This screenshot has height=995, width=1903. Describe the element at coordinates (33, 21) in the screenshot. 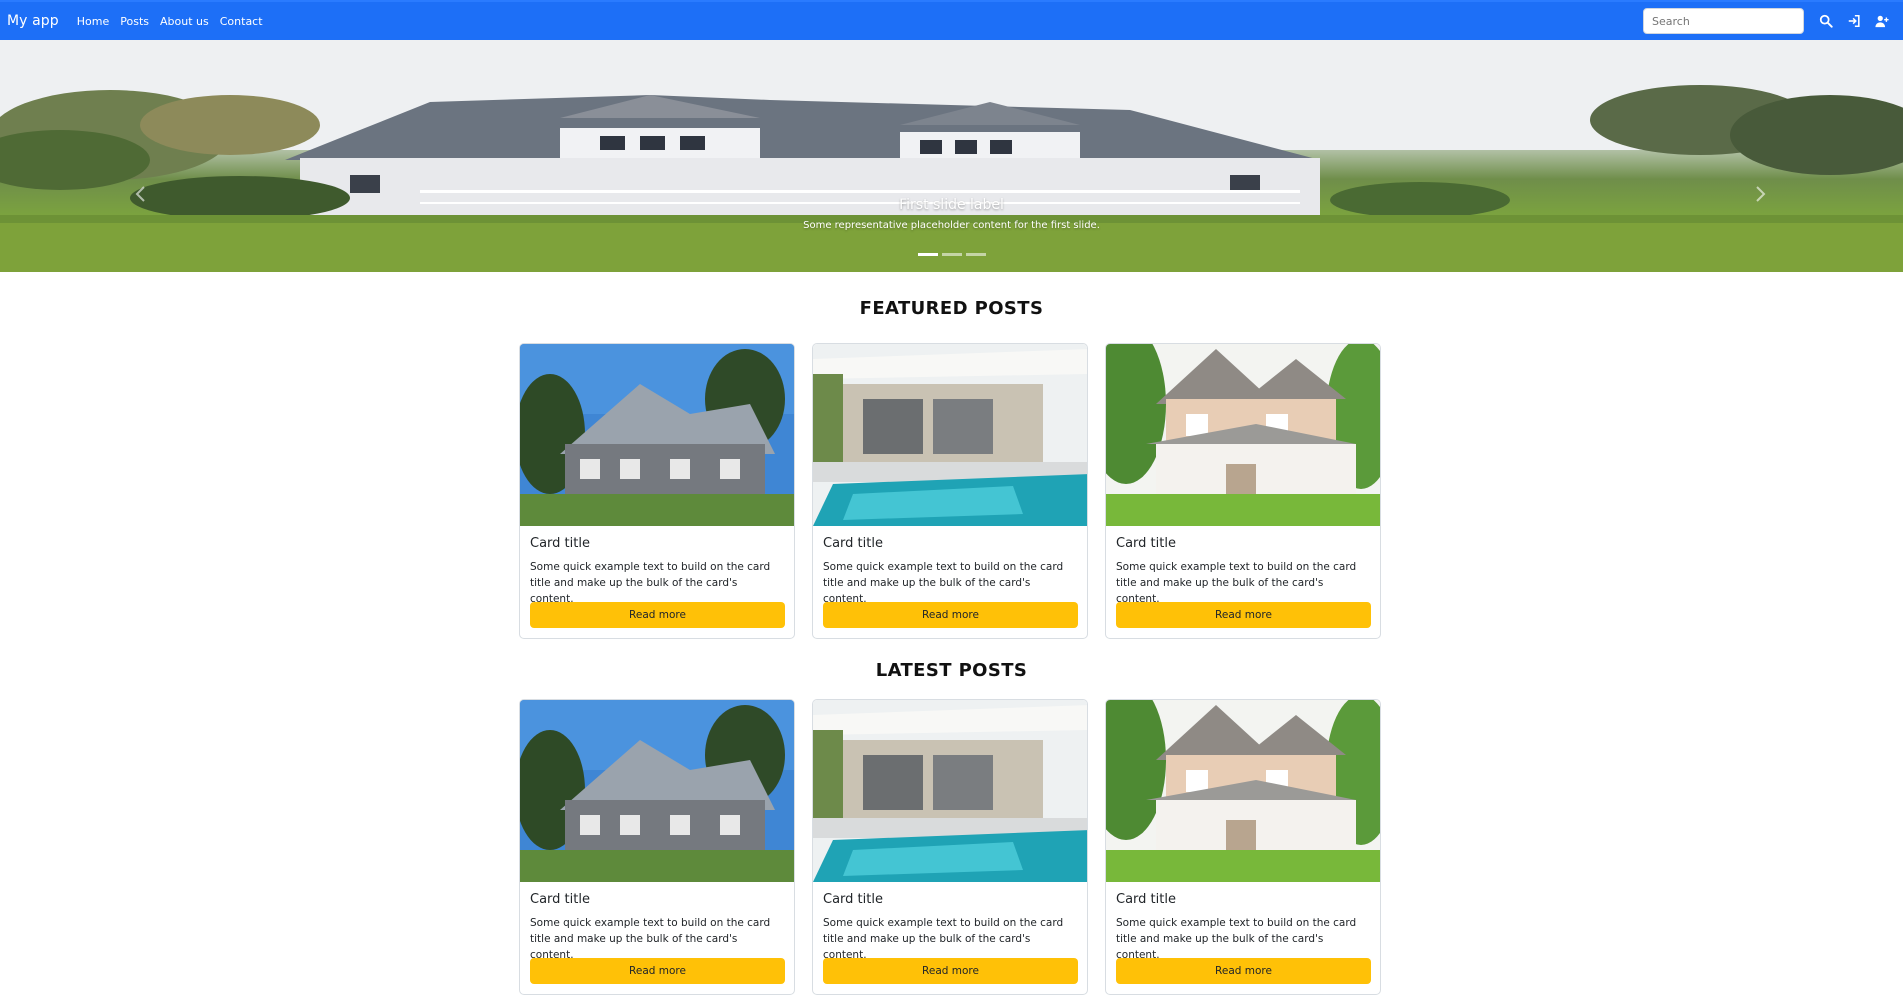

I see `brand-logo: My app` at that location.